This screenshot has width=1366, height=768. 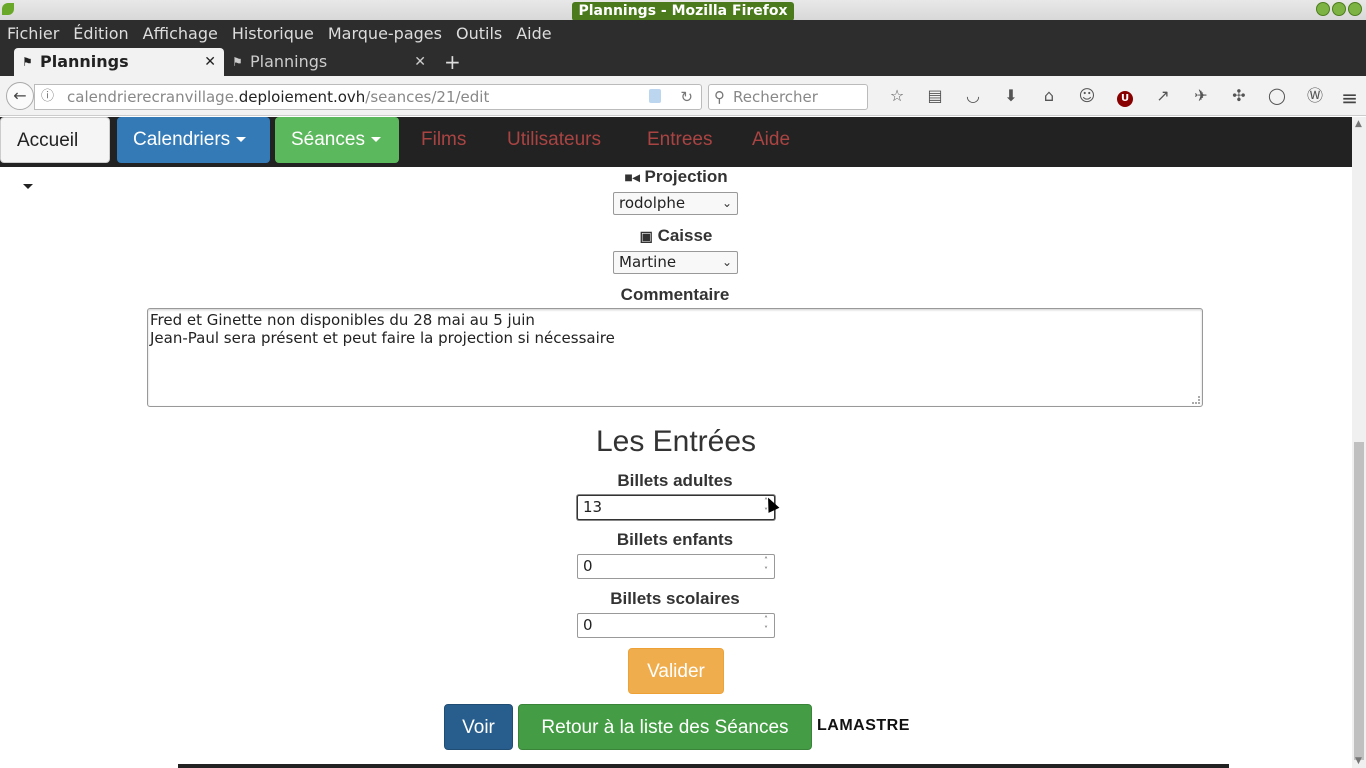 What do you see at coordinates (100, 33) in the screenshot?
I see `menu-edition: Édition` at bounding box center [100, 33].